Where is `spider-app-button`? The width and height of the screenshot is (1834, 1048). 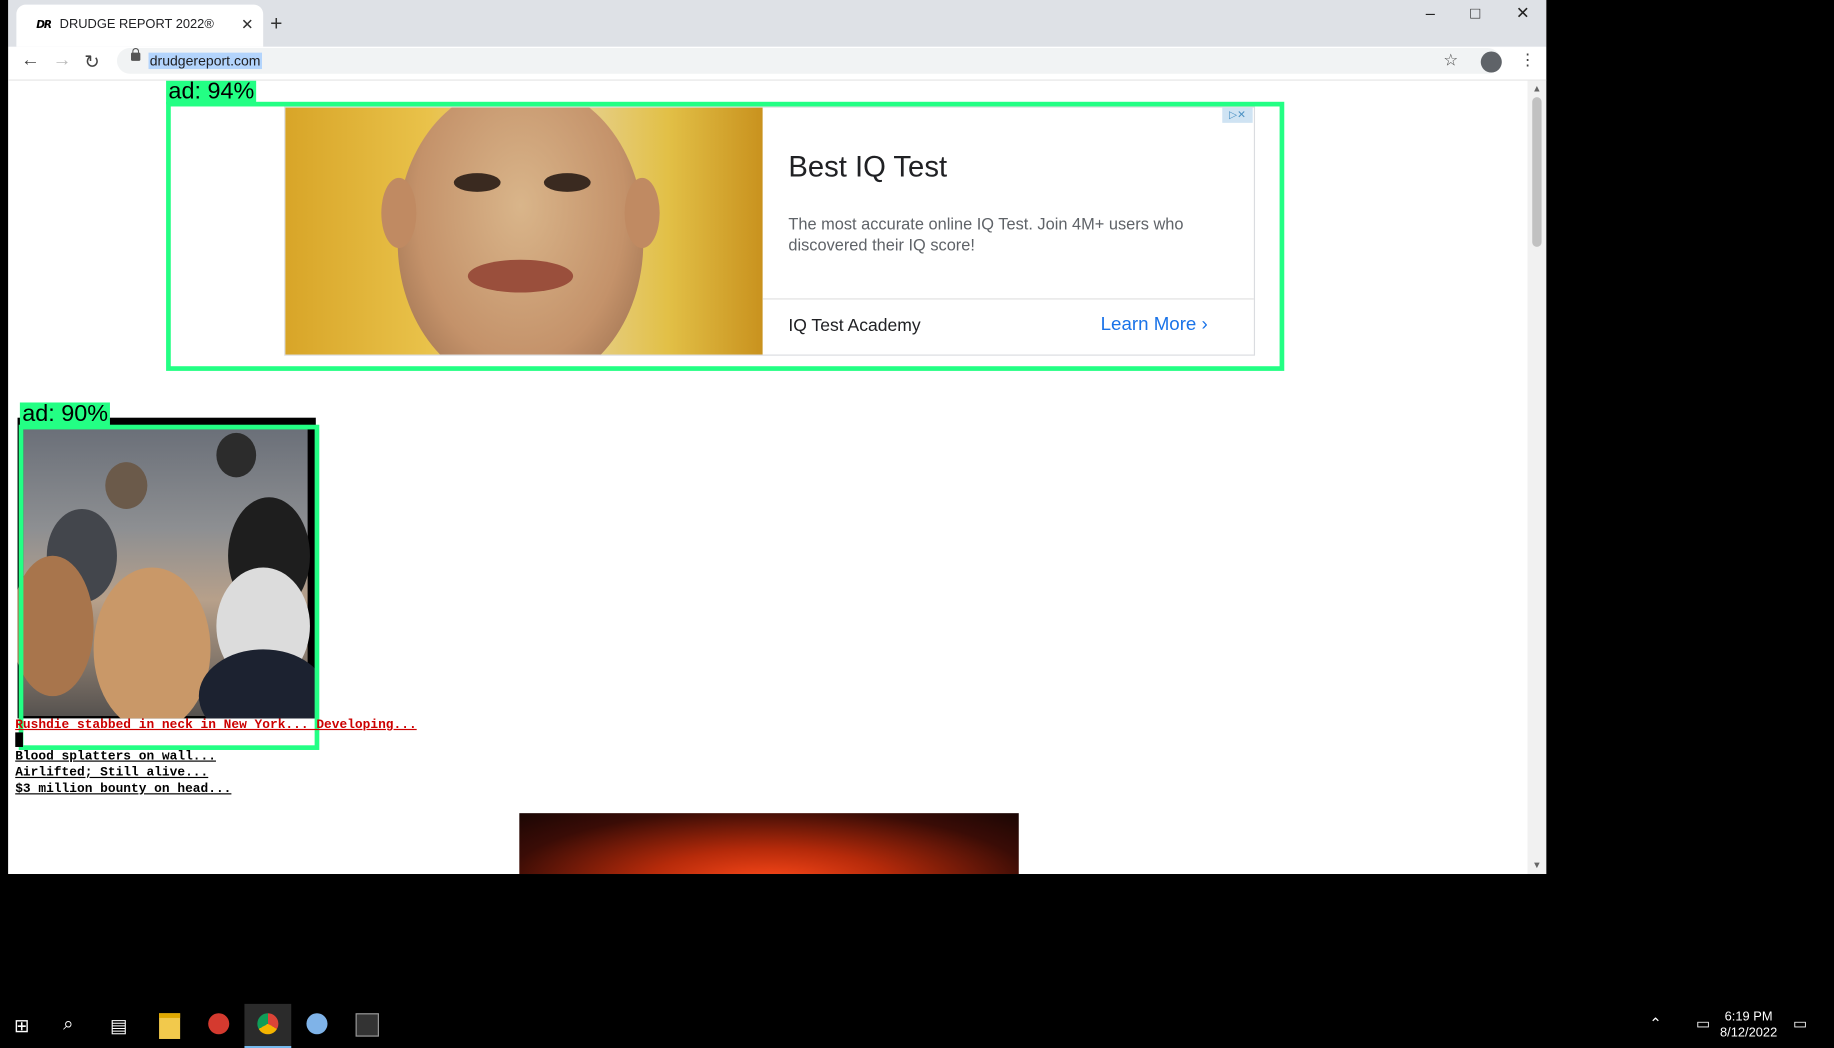
spider-app-button is located at coordinates (218, 1025).